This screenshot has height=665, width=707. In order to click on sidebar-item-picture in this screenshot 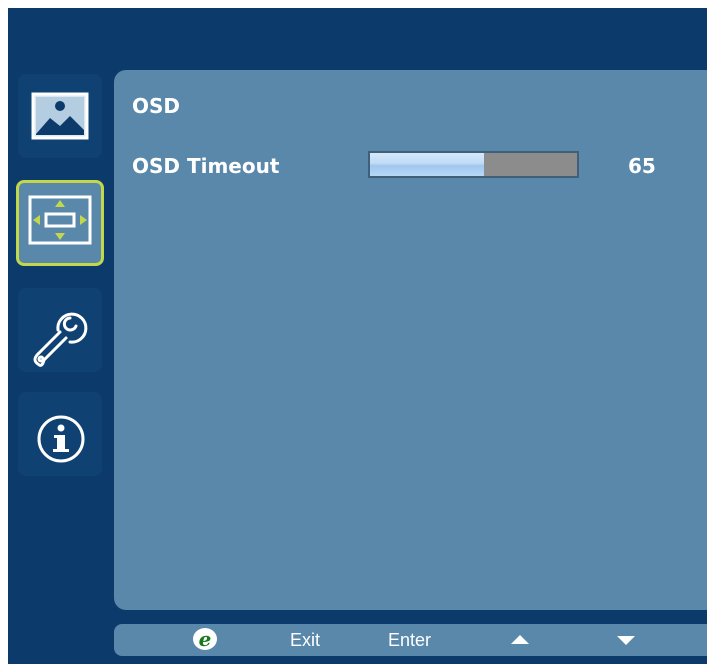, I will do `click(60, 116)`.